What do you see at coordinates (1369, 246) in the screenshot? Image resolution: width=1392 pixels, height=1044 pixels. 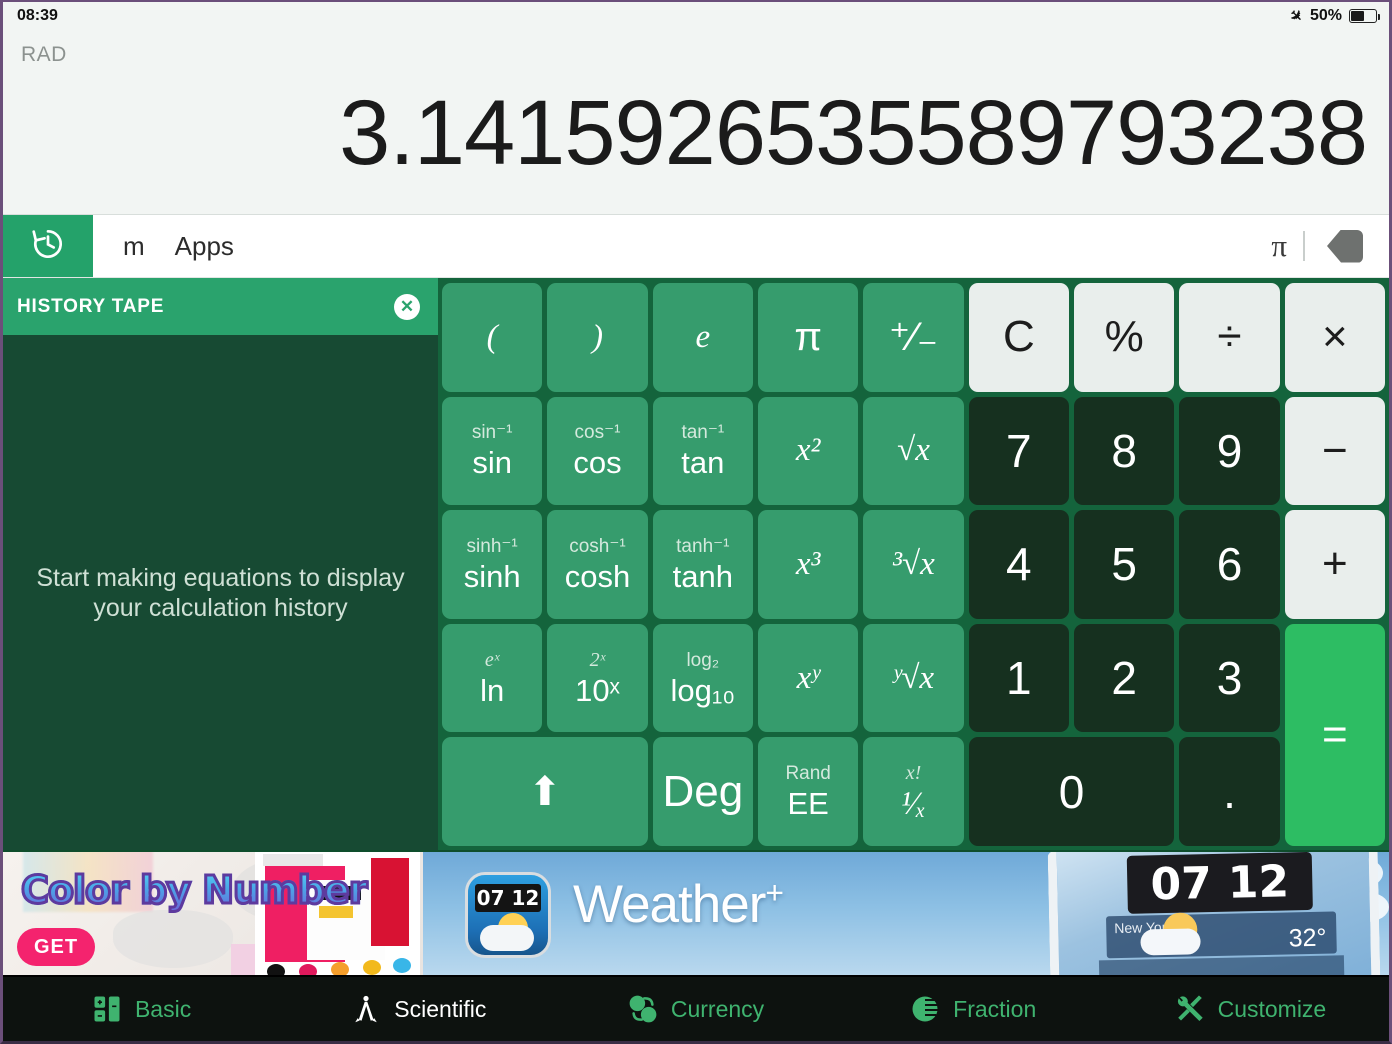 I see `backspace-glyph: ×` at bounding box center [1369, 246].